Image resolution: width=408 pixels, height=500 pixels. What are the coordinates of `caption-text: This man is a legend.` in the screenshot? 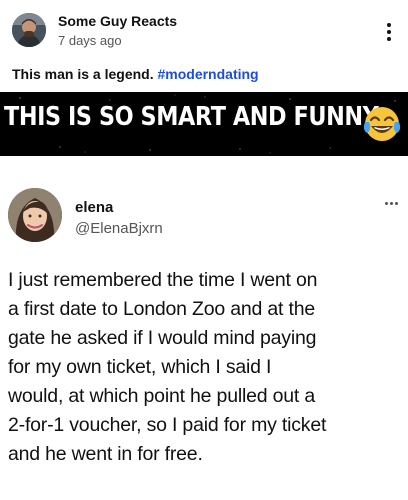 It's located at (85, 74).